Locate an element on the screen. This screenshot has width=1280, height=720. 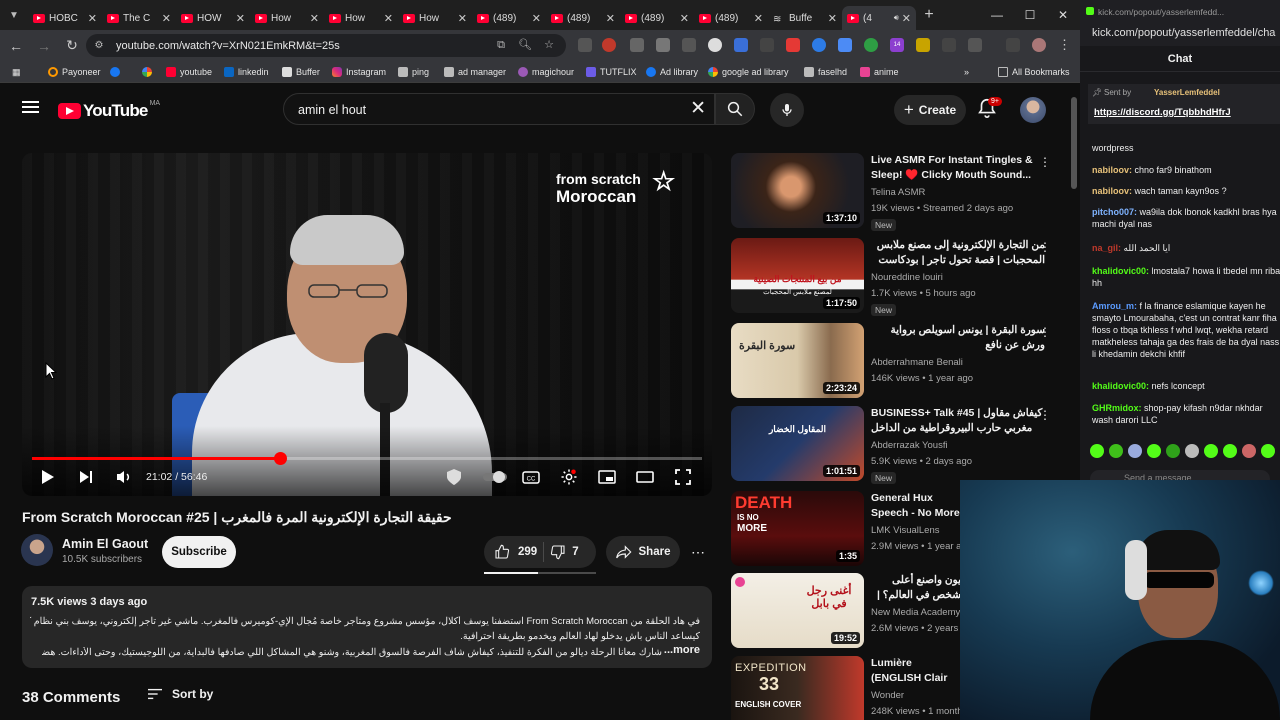
play-button is located at coordinates (48, 477).